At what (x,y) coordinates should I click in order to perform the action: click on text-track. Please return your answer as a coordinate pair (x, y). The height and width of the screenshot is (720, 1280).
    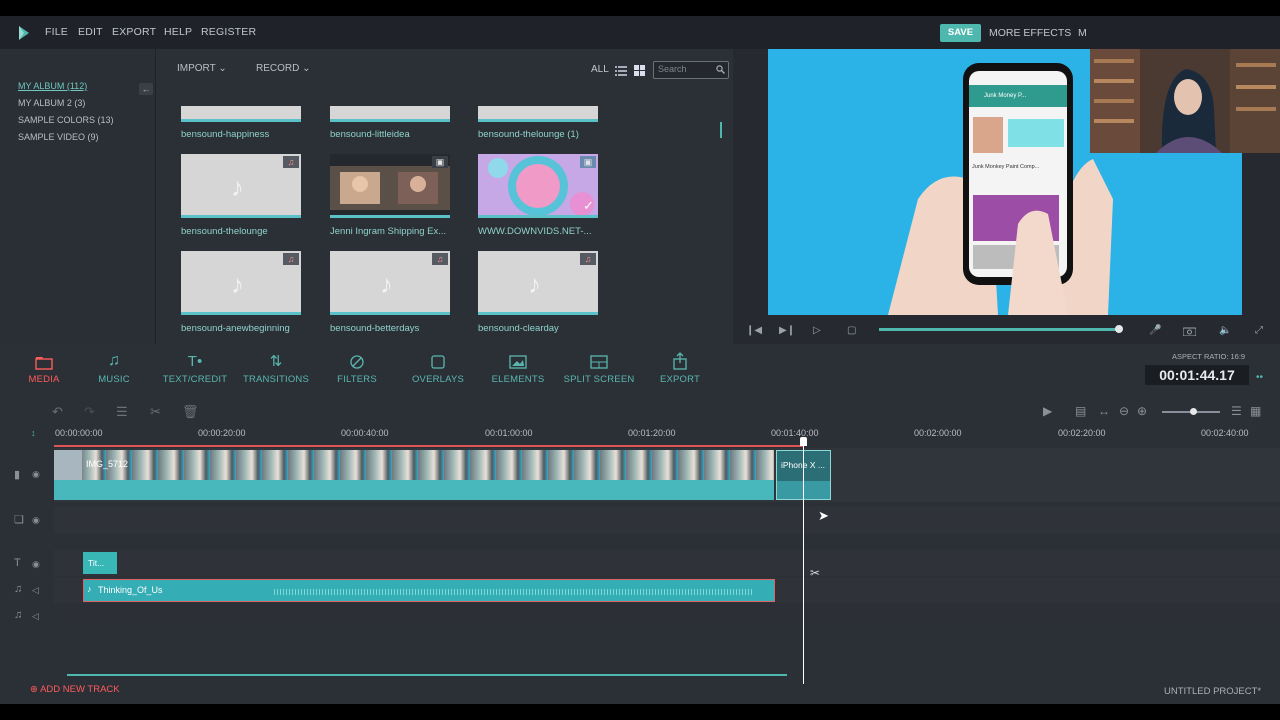
    Looking at the image, I should click on (667, 563).